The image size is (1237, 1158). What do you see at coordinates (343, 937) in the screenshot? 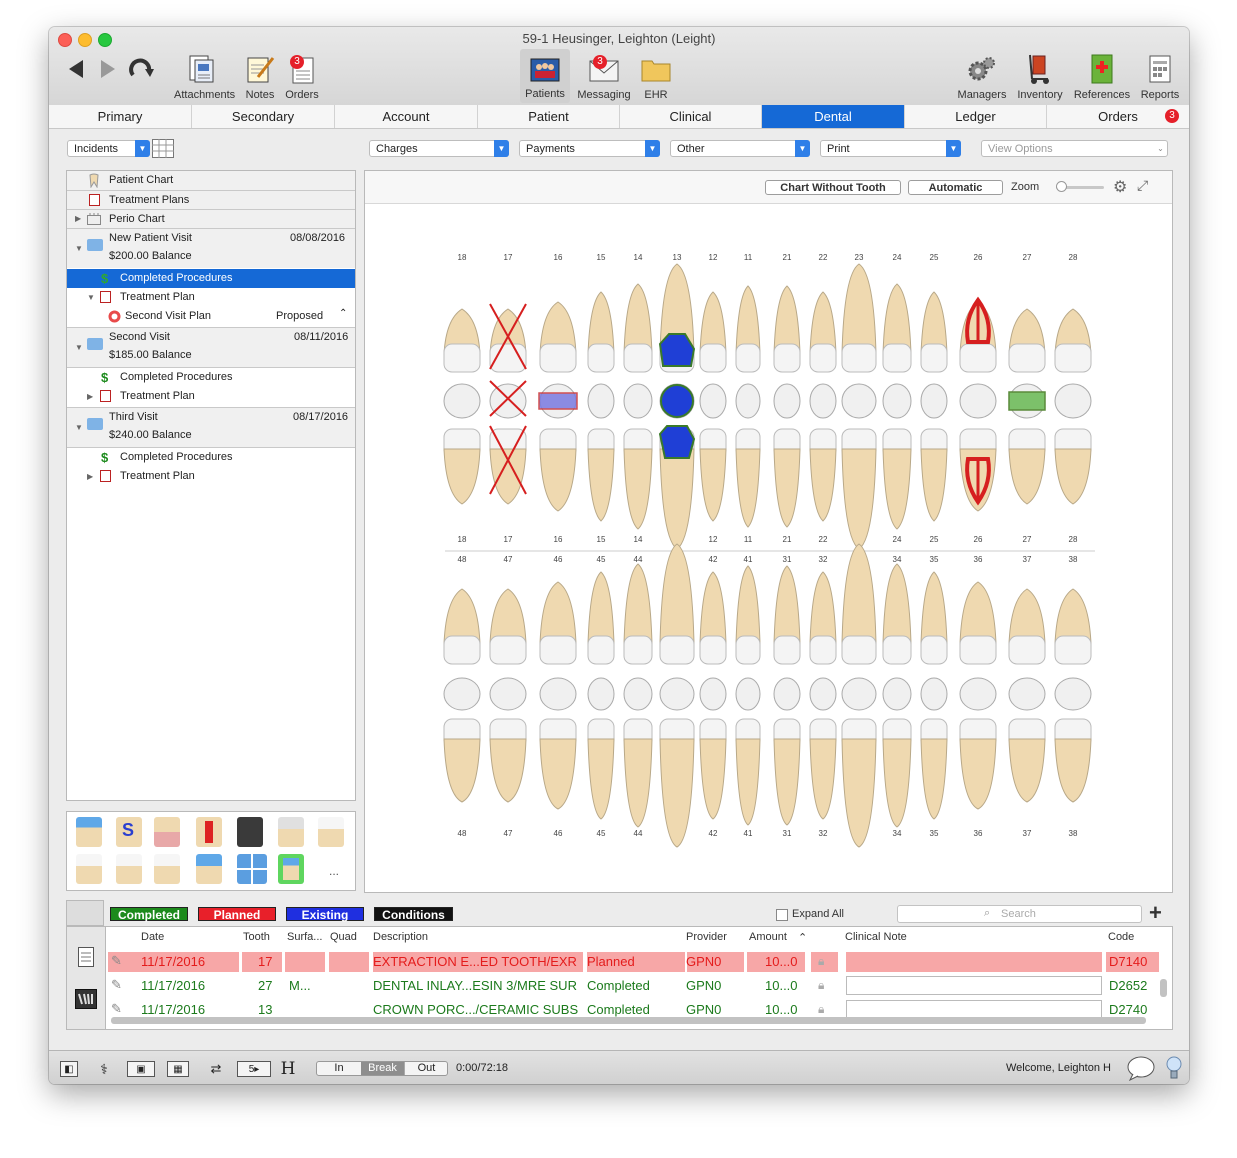
I see `column-header: Quad` at bounding box center [343, 937].